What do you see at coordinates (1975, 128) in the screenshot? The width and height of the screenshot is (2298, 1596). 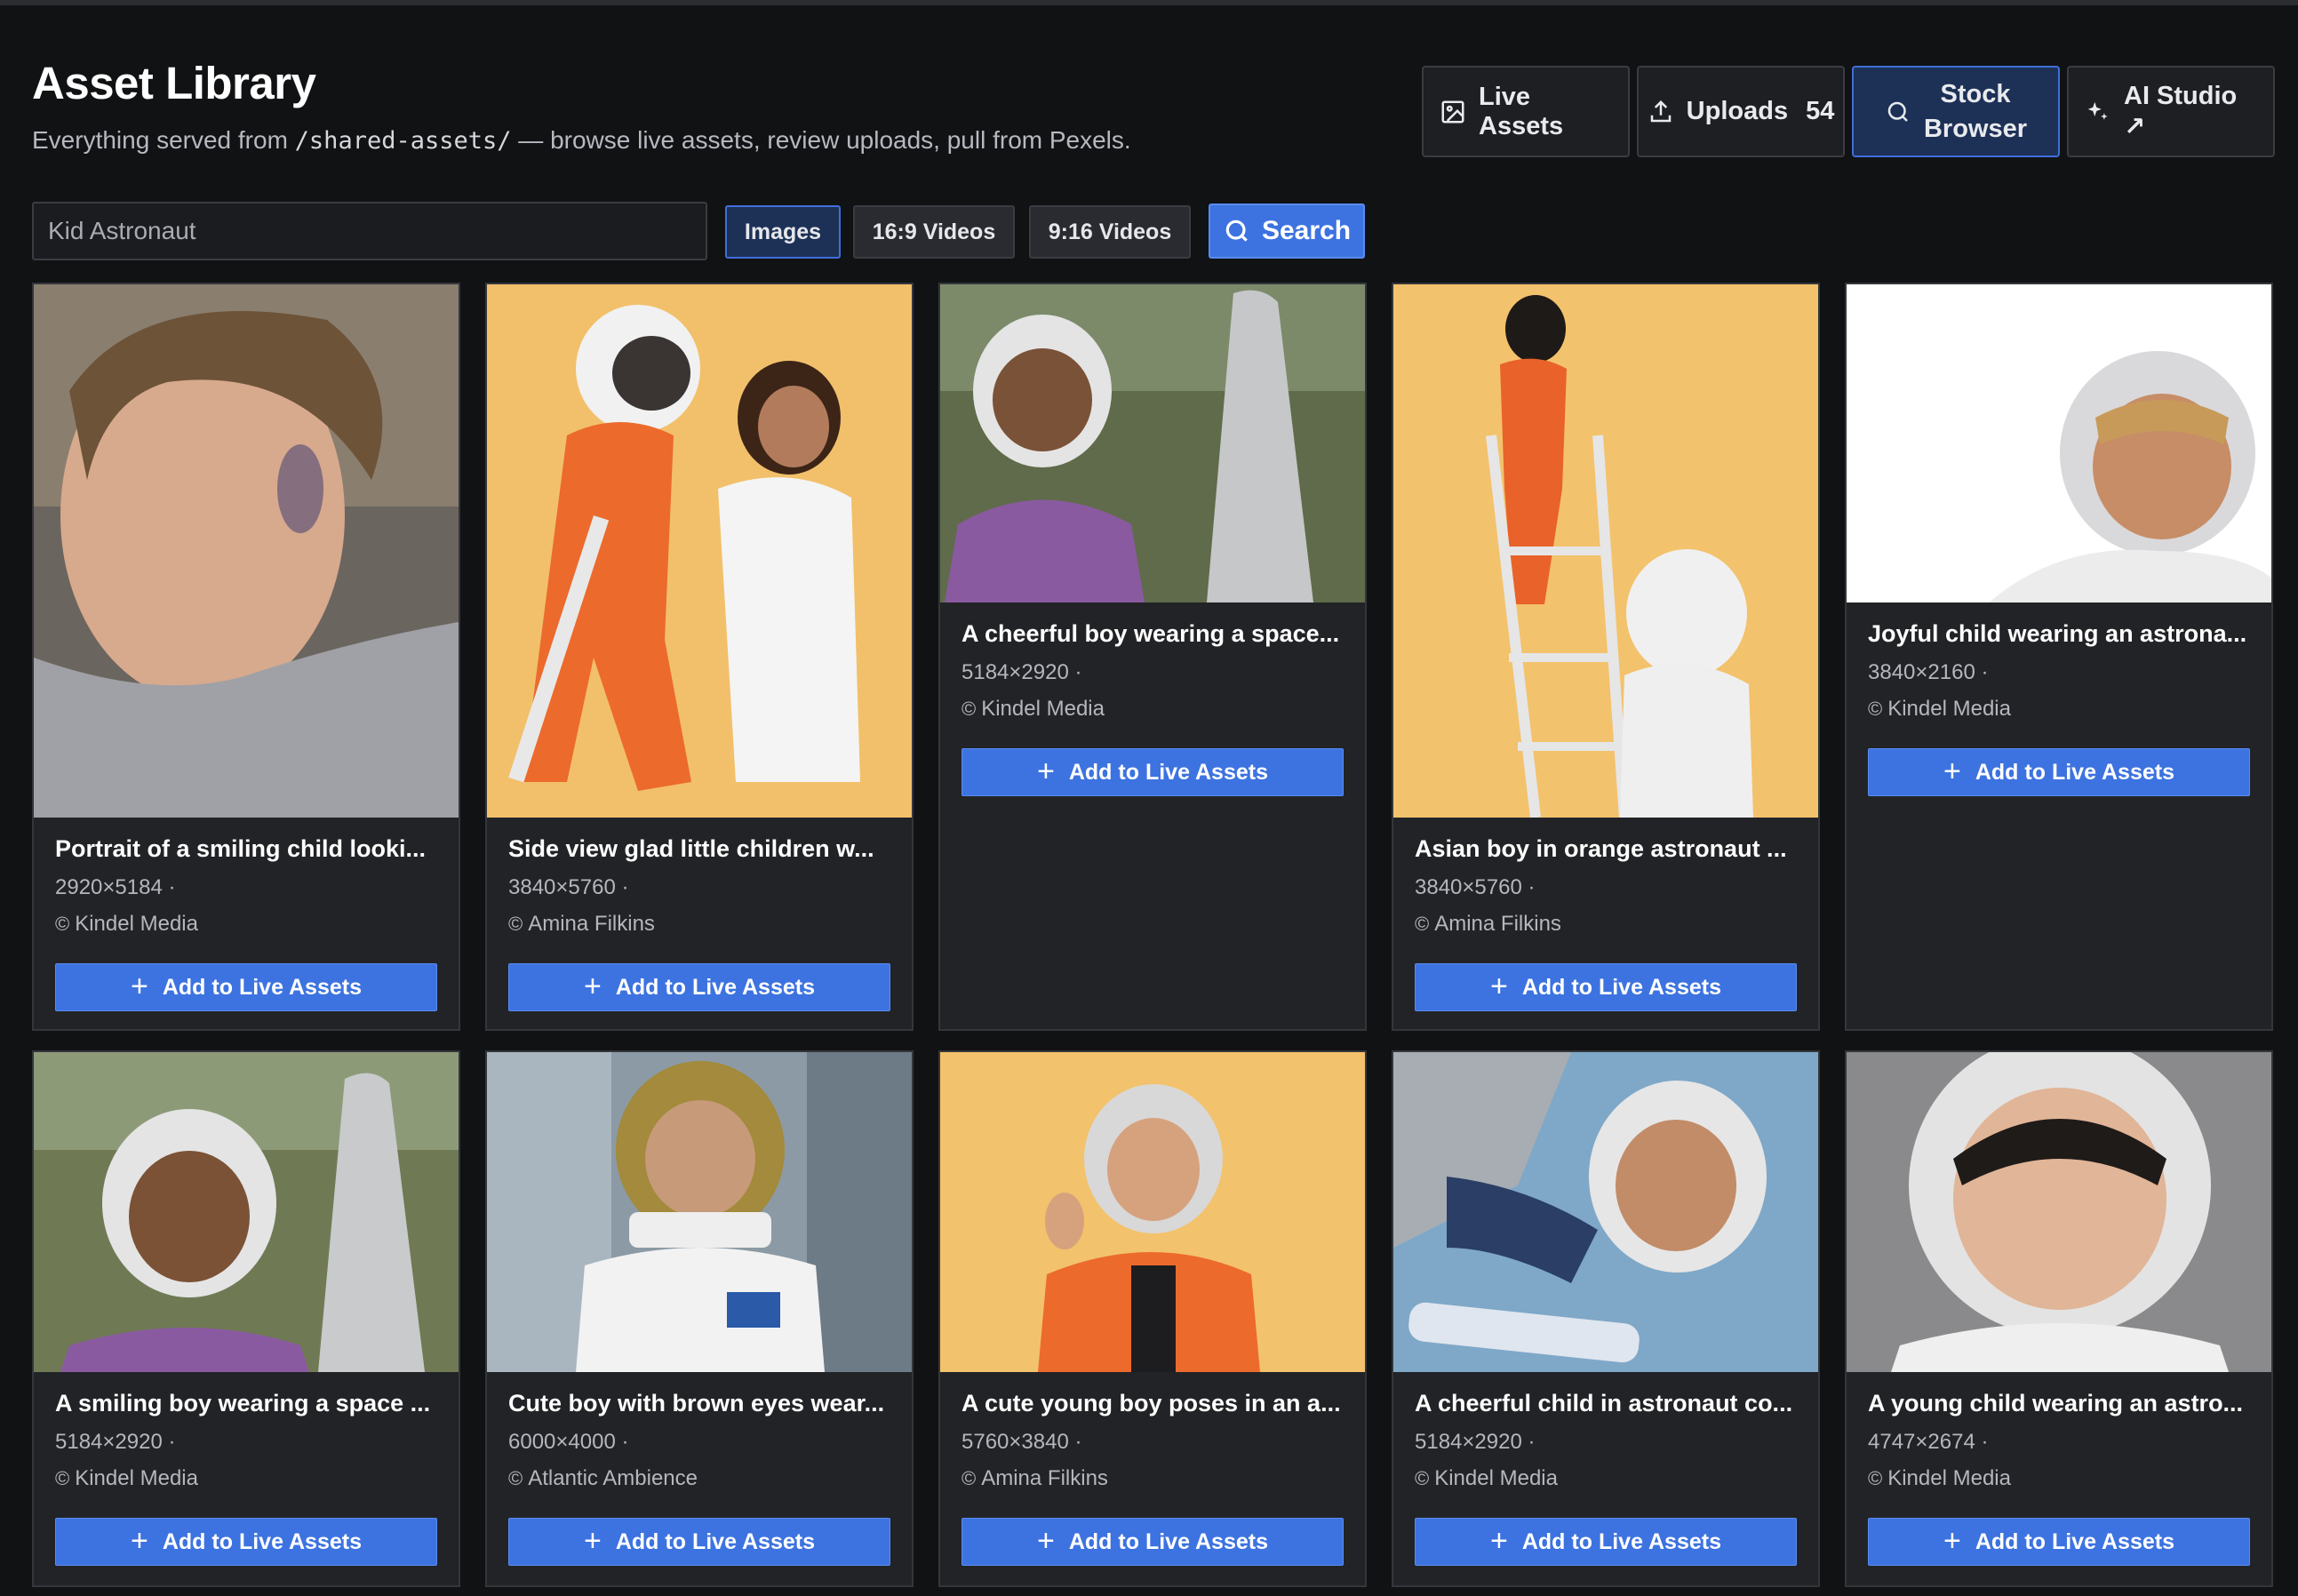 I see `stock-label-line2: Browser` at bounding box center [1975, 128].